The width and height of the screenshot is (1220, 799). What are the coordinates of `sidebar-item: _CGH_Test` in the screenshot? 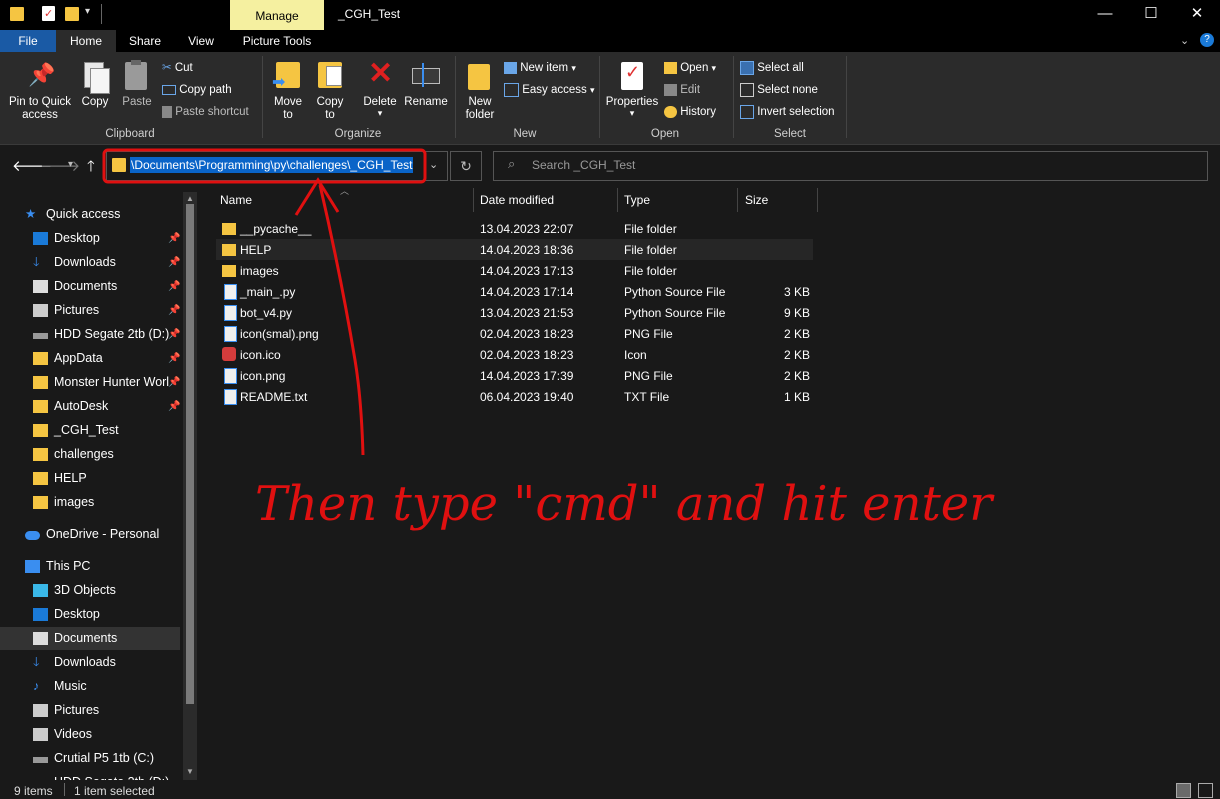 It's located at (90, 430).